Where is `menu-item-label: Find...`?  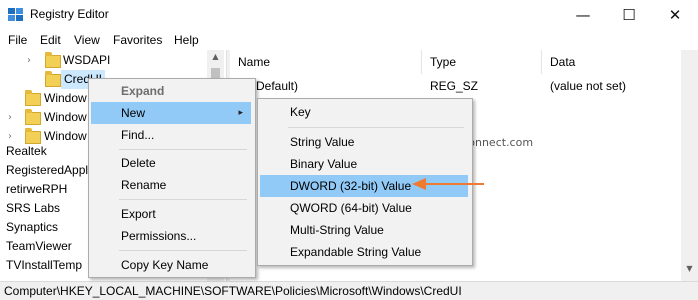
menu-item-label: Find... is located at coordinates (138, 135).